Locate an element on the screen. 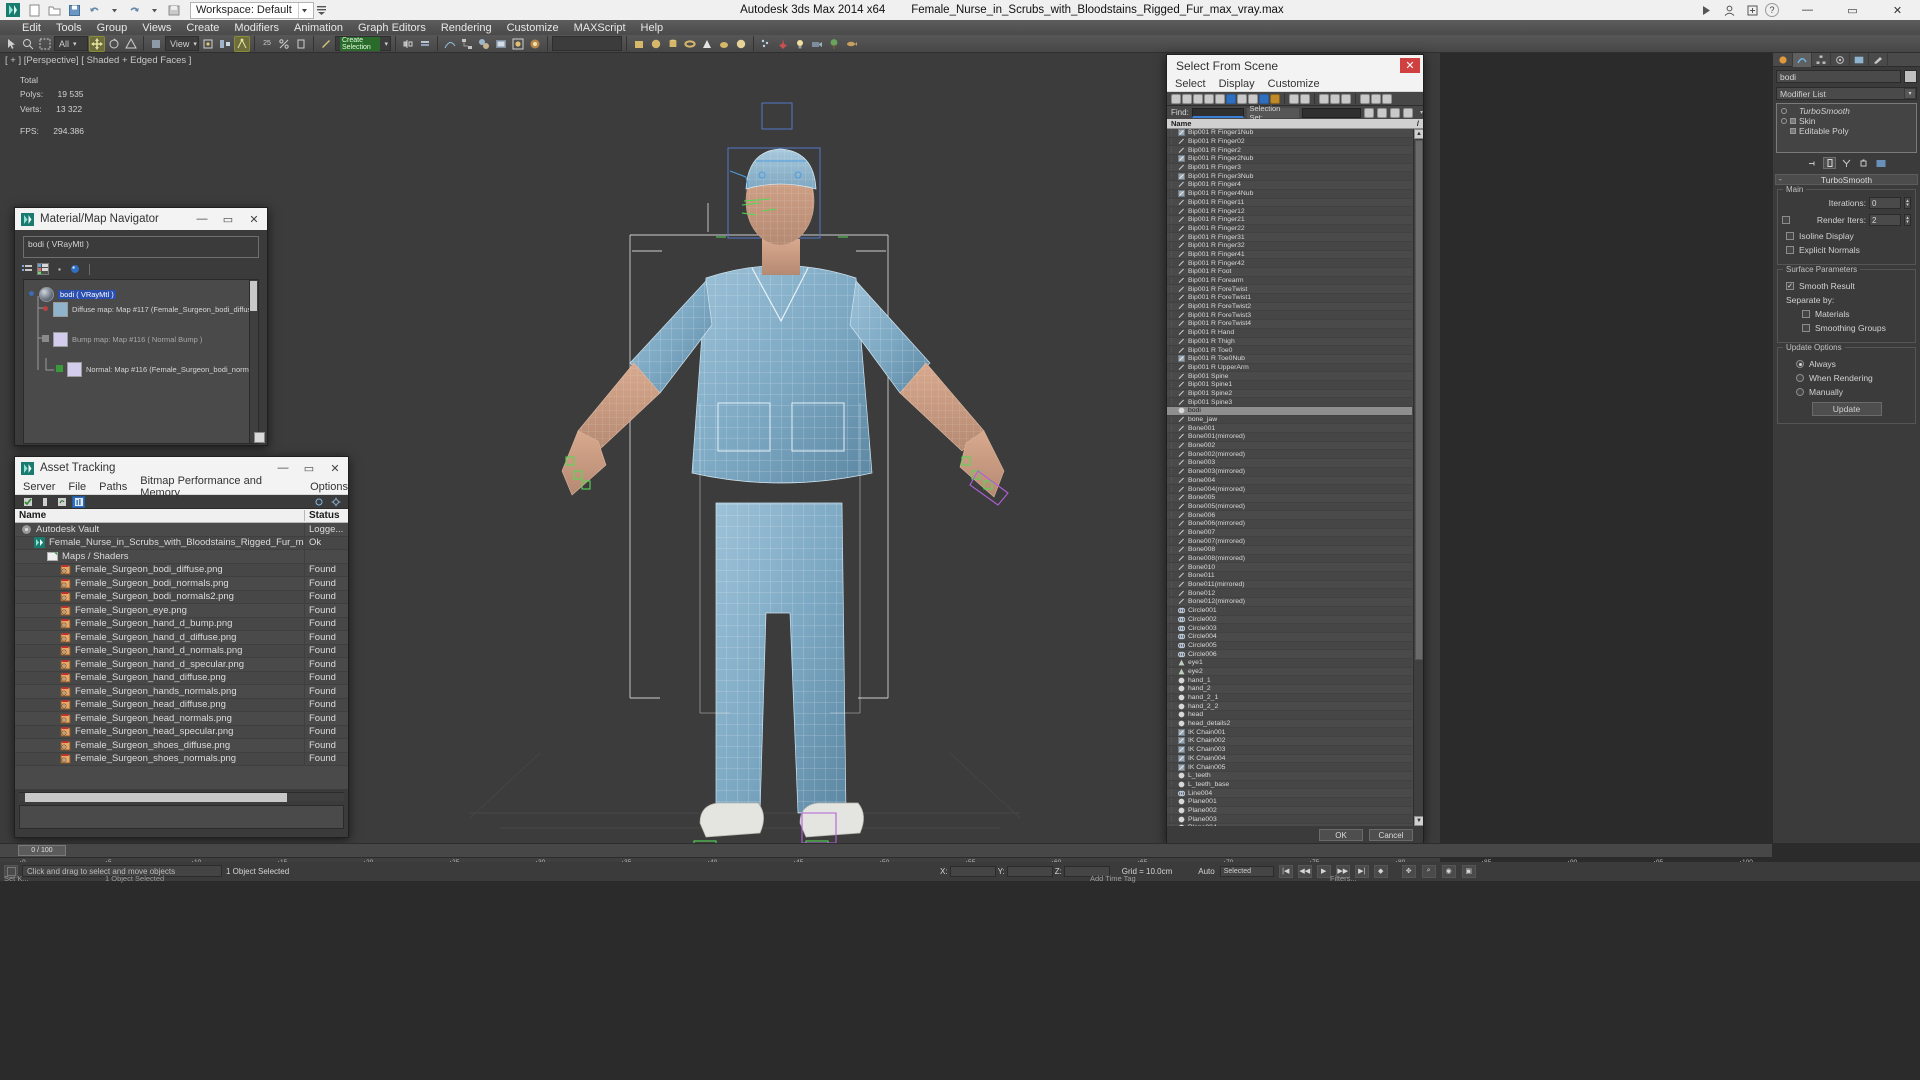 This screenshot has height=1080, width=1920. list-item: ⋮ Bone005 is located at coordinates (1289, 498).